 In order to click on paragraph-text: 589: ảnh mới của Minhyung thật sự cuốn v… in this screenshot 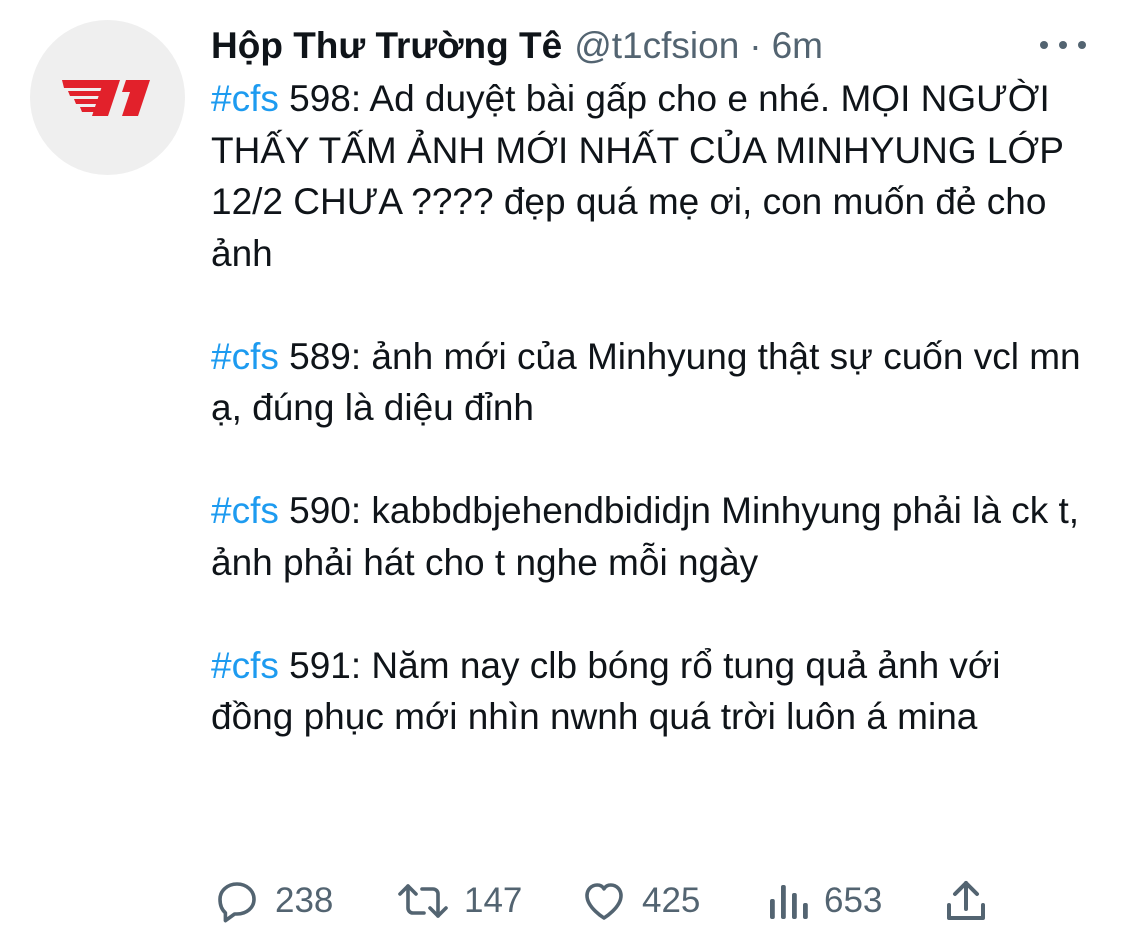, I will do `click(646, 382)`.